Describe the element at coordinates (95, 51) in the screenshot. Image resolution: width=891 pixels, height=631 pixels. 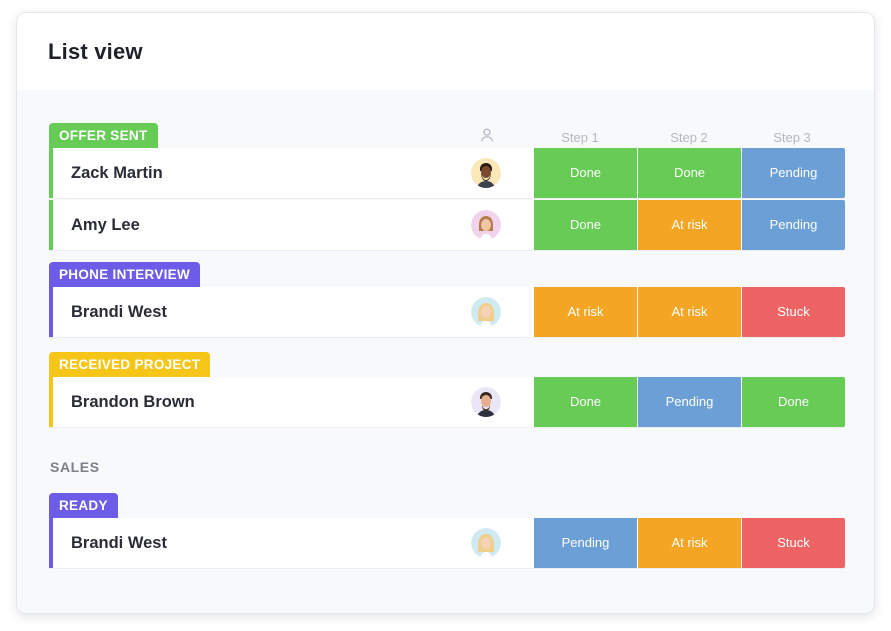
I see `page-title: List view` at that location.